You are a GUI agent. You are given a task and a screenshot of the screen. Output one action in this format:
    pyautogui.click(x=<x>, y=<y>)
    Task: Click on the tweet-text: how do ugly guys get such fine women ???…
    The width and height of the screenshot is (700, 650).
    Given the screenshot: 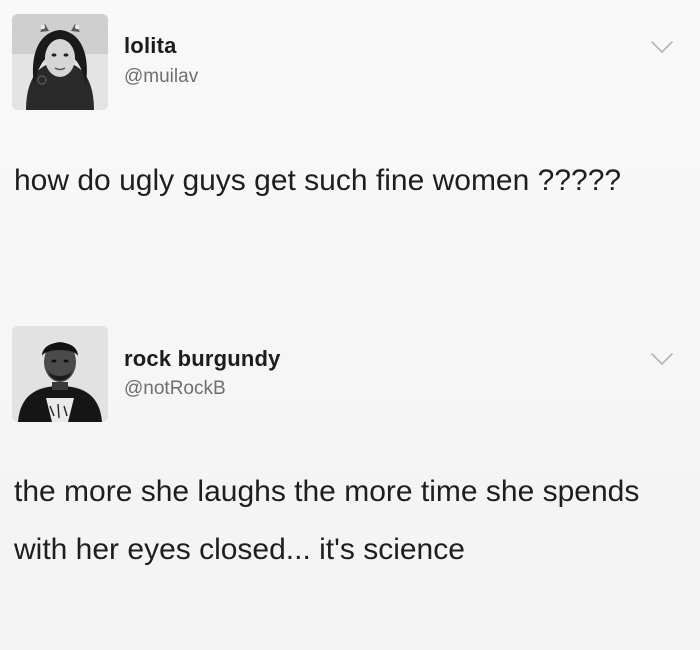 What is the action you would take?
    pyautogui.click(x=318, y=180)
    